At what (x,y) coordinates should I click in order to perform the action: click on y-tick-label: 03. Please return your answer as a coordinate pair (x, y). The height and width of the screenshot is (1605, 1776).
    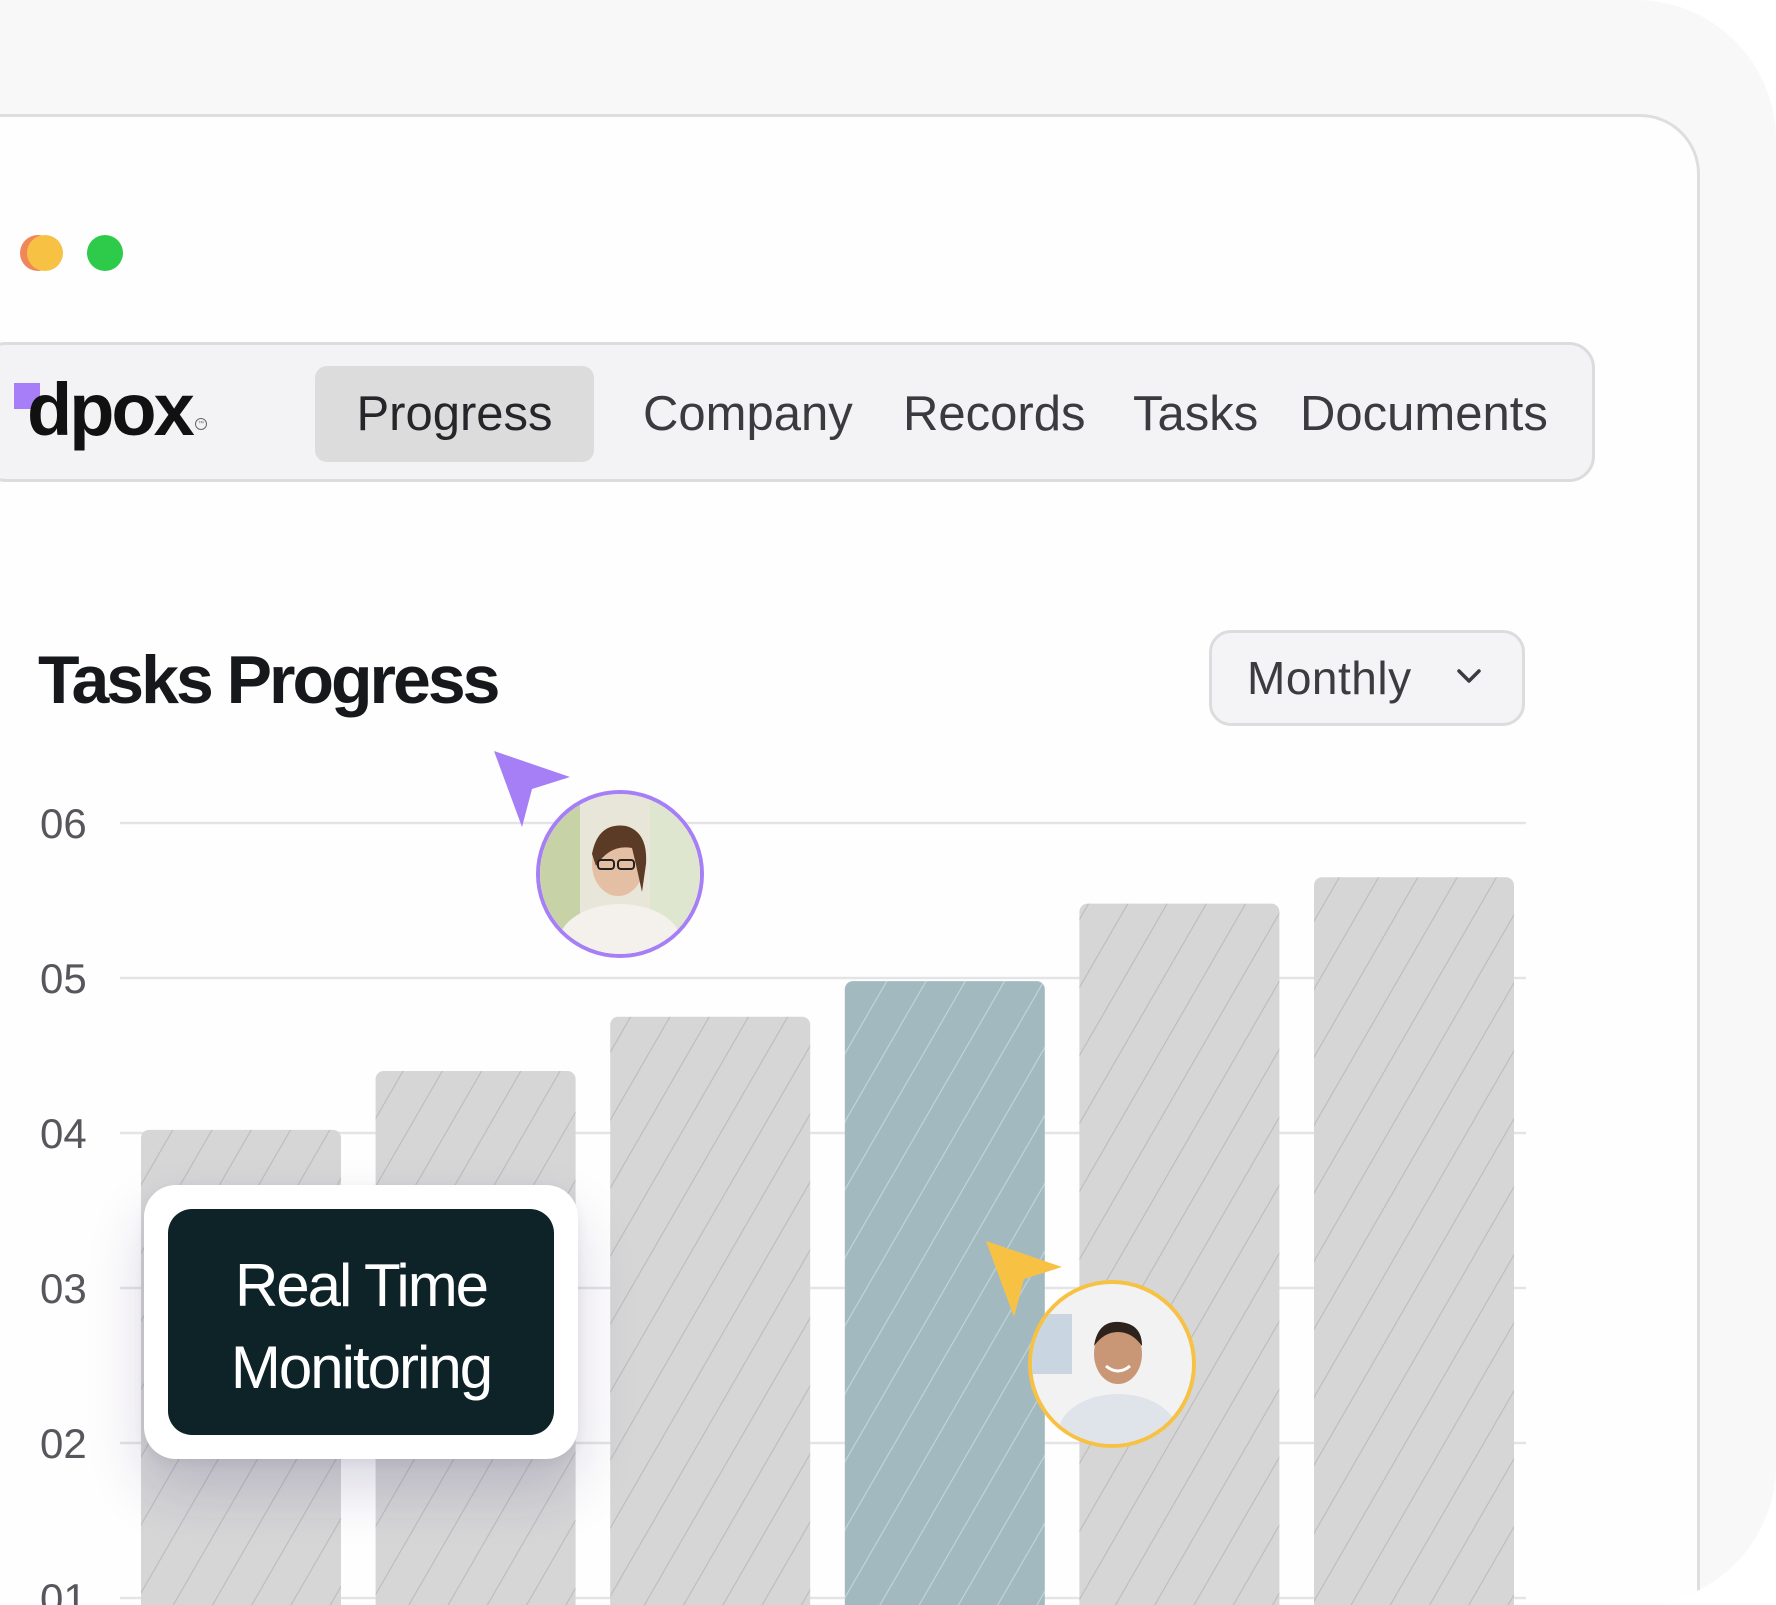
    Looking at the image, I should click on (63, 1288).